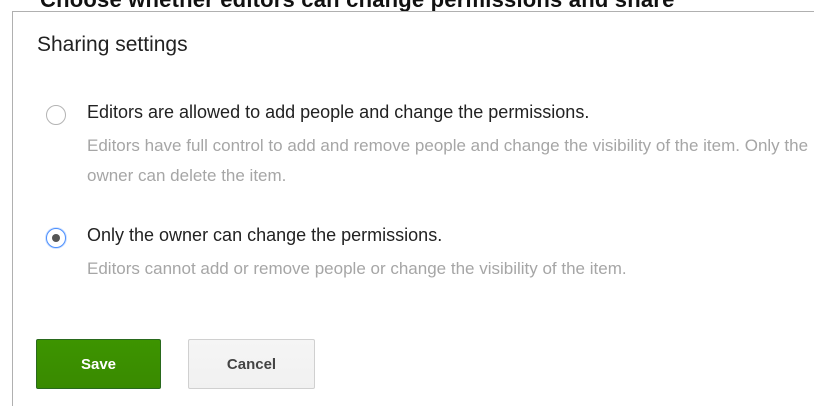  I want to click on dialog-title: Sharing settings, so click(112, 44).